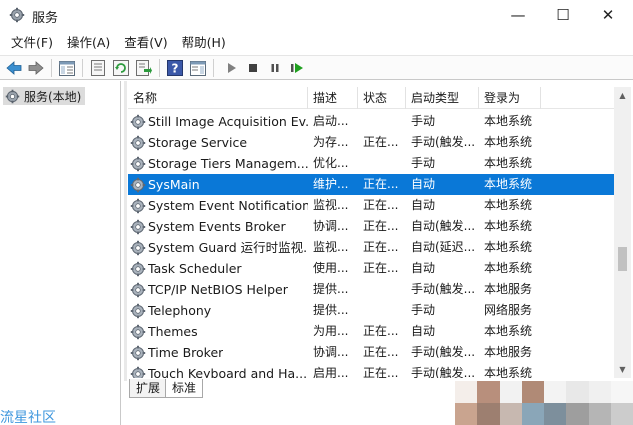 The width and height of the screenshot is (633, 425). I want to click on column-header-description: 描述, so click(333, 98).